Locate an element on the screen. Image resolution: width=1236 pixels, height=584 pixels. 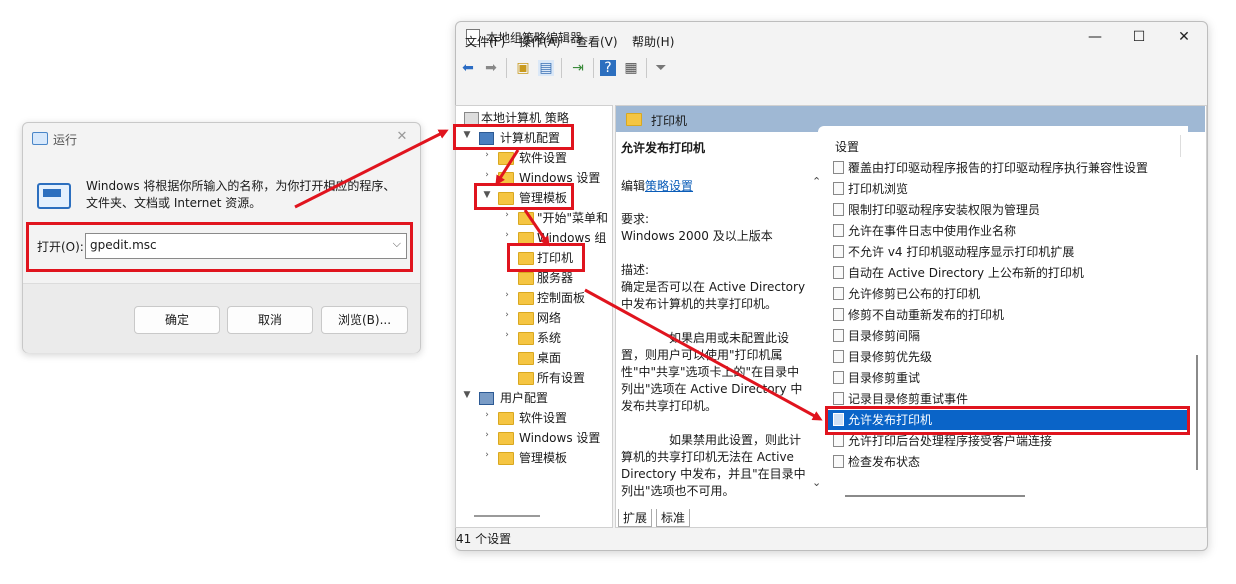
arrow-to-computer-config is located at coordinates (371, 169).